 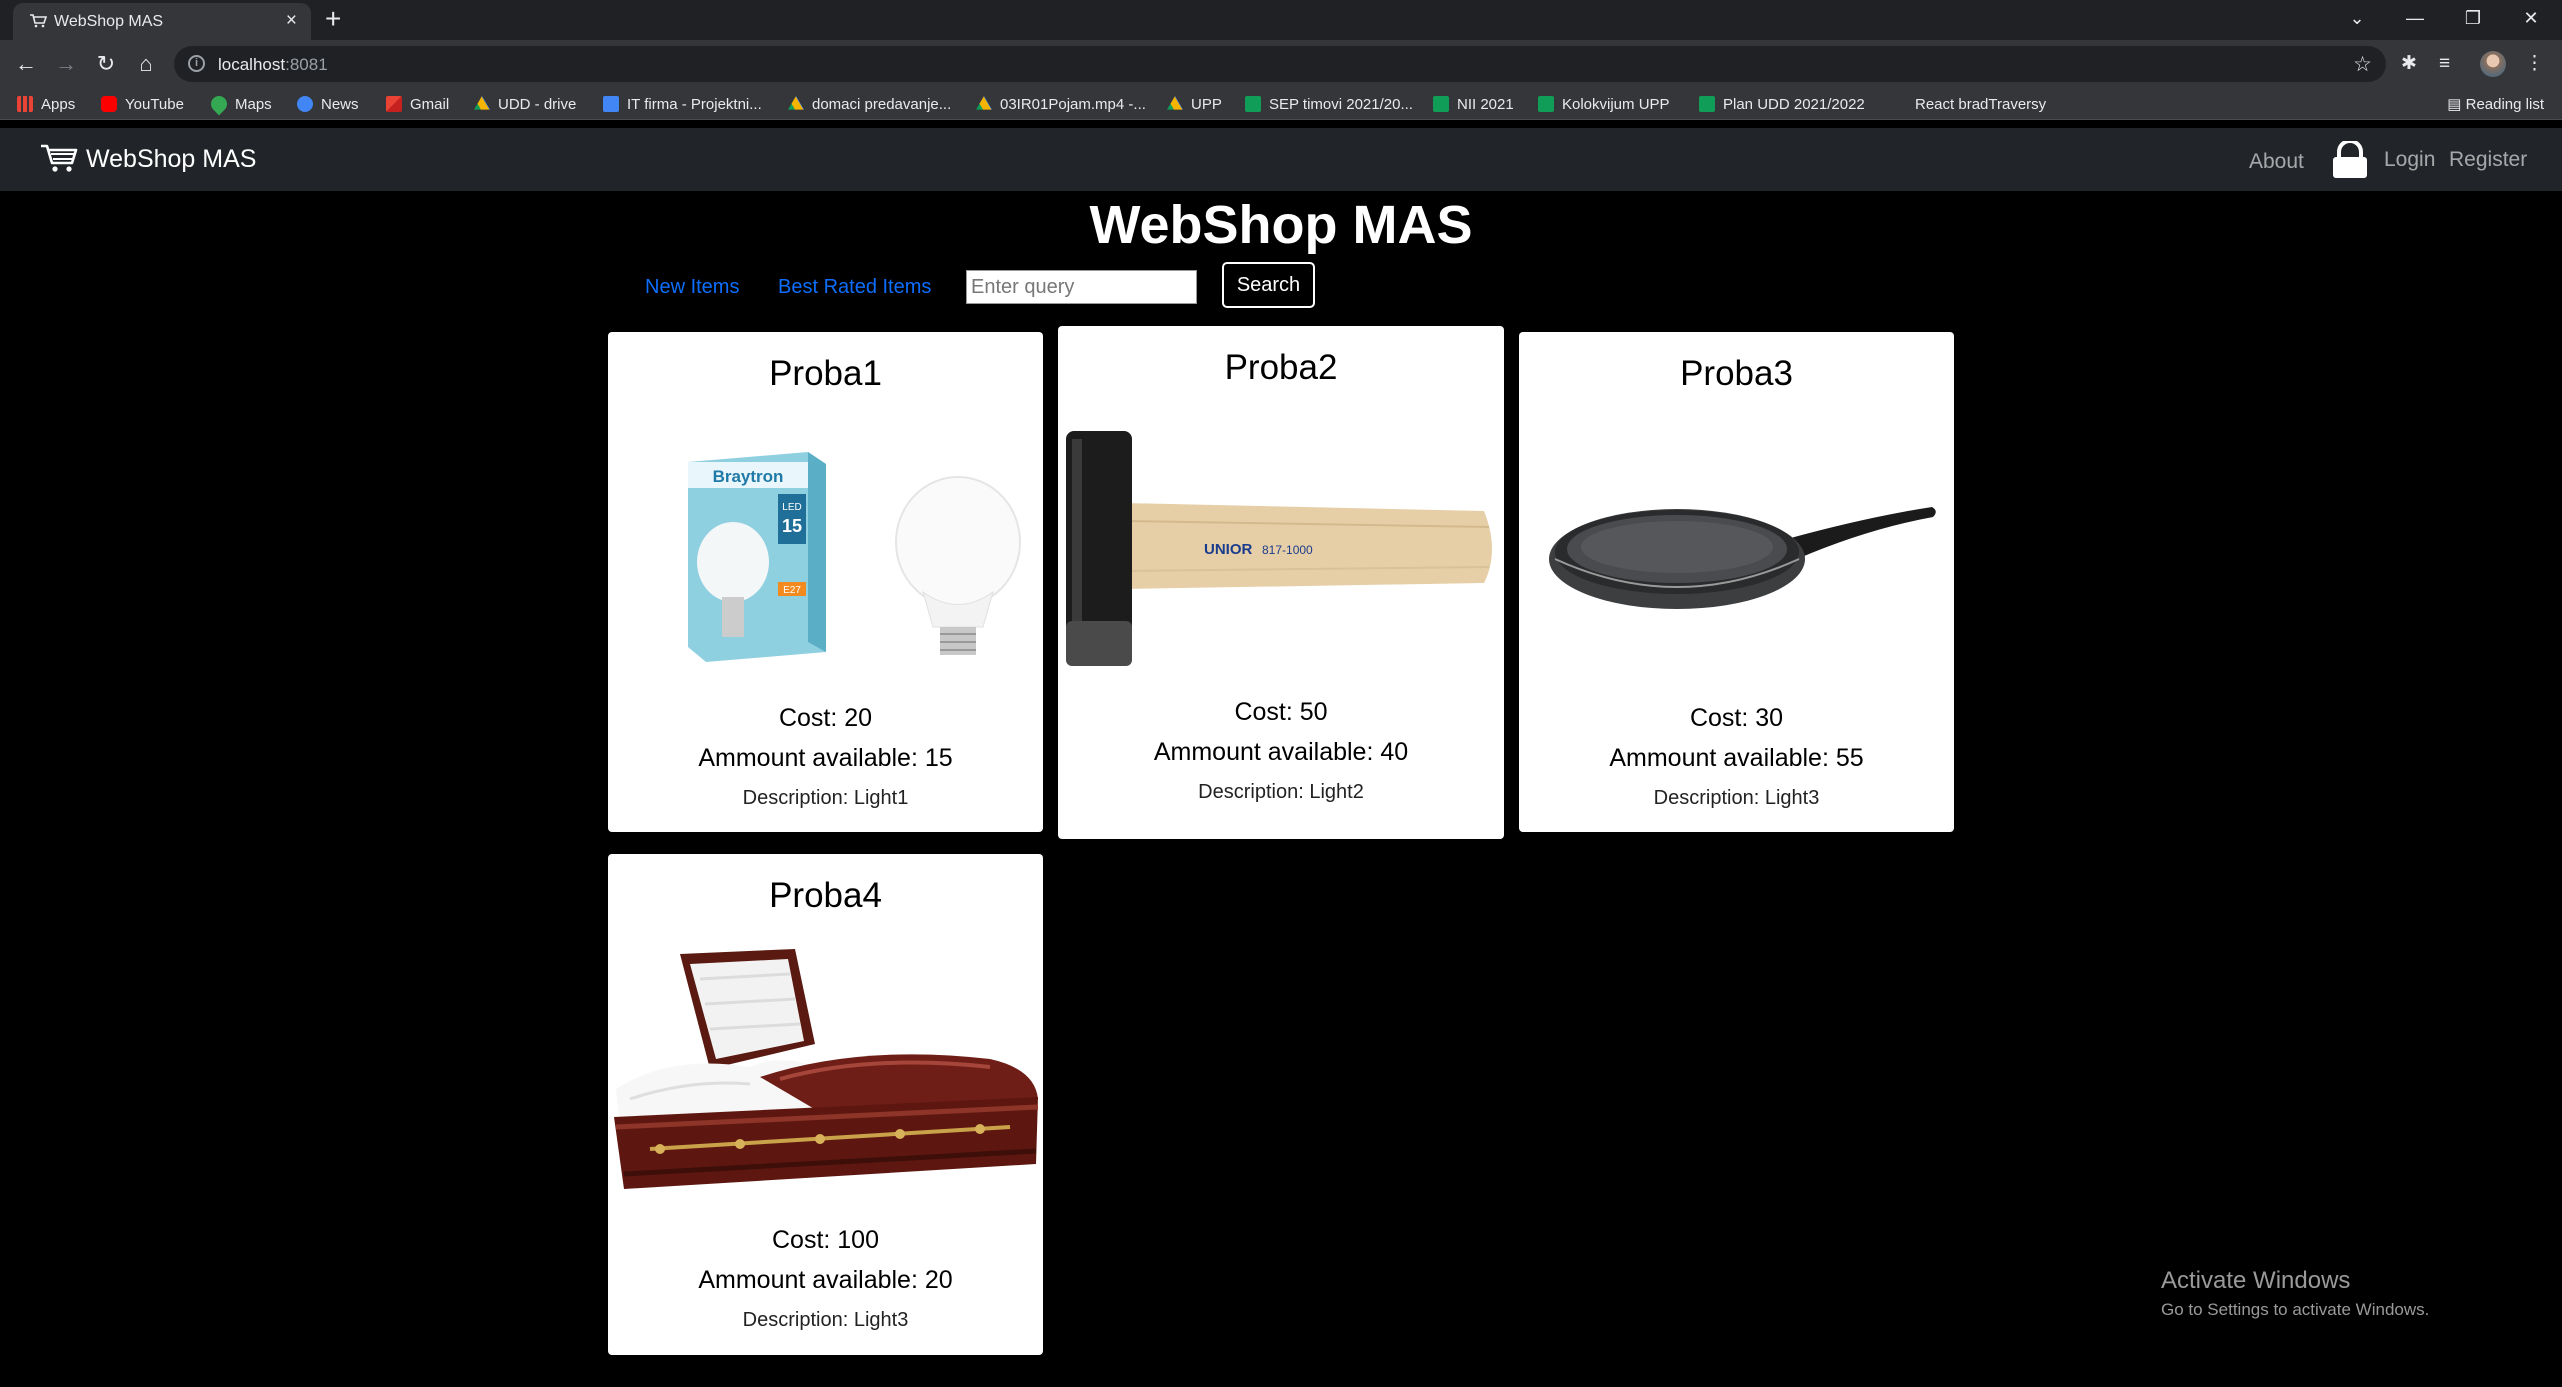 I want to click on product-cost: Cost: 20, so click(x=825, y=718).